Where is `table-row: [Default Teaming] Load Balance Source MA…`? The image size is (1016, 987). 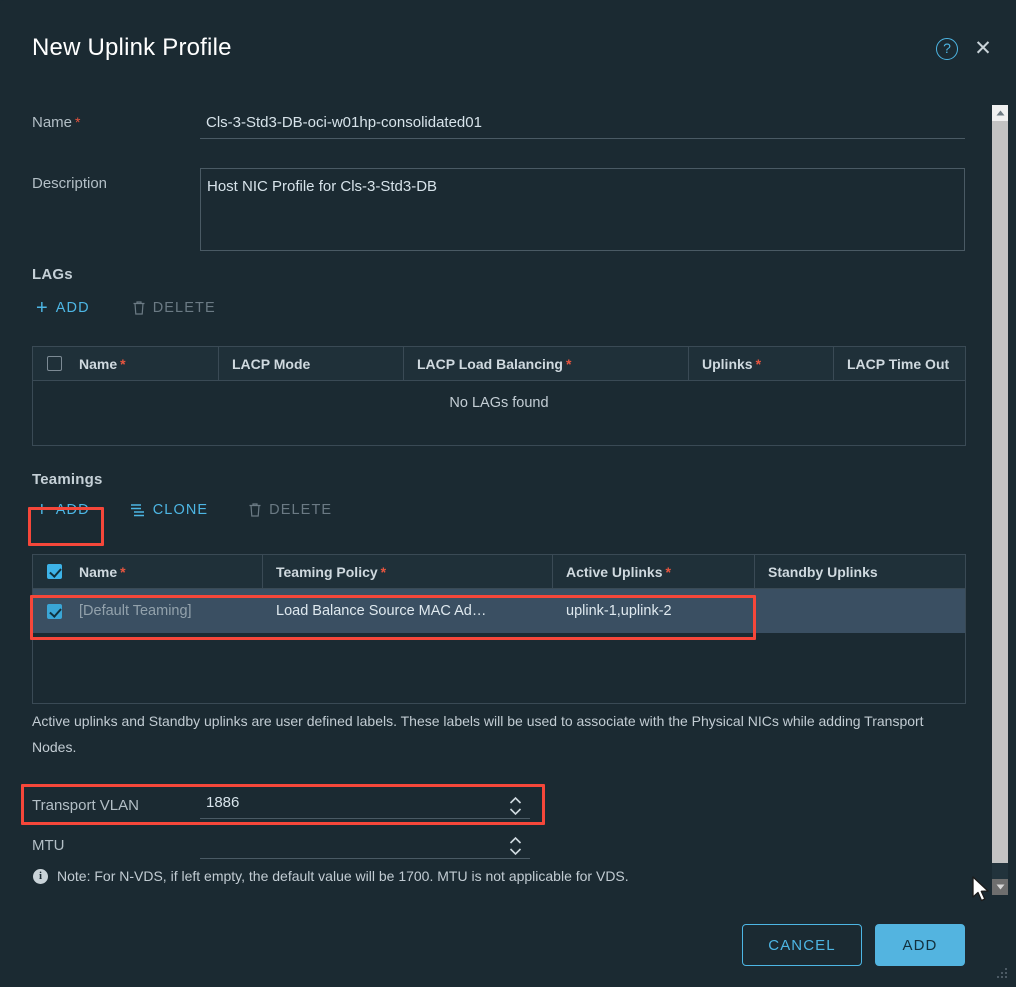 table-row: [Default Teaming] Load Balance Source MA… is located at coordinates (499, 611).